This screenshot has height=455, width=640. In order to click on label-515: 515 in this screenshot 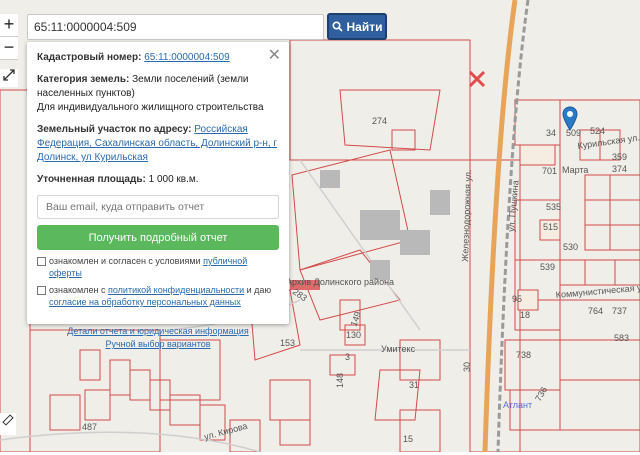, I will do `click(550, 227)`.